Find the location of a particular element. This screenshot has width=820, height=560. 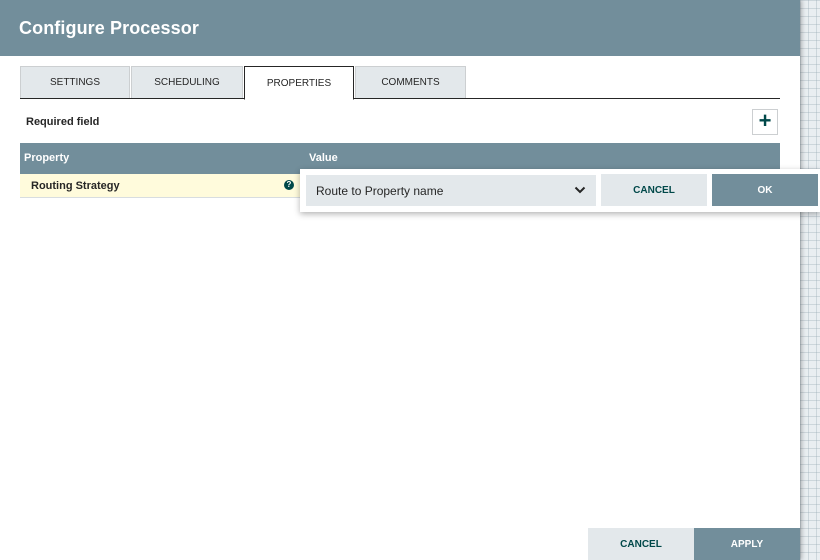

cancel-button: CANCEL is located at coordinates (641, 544).